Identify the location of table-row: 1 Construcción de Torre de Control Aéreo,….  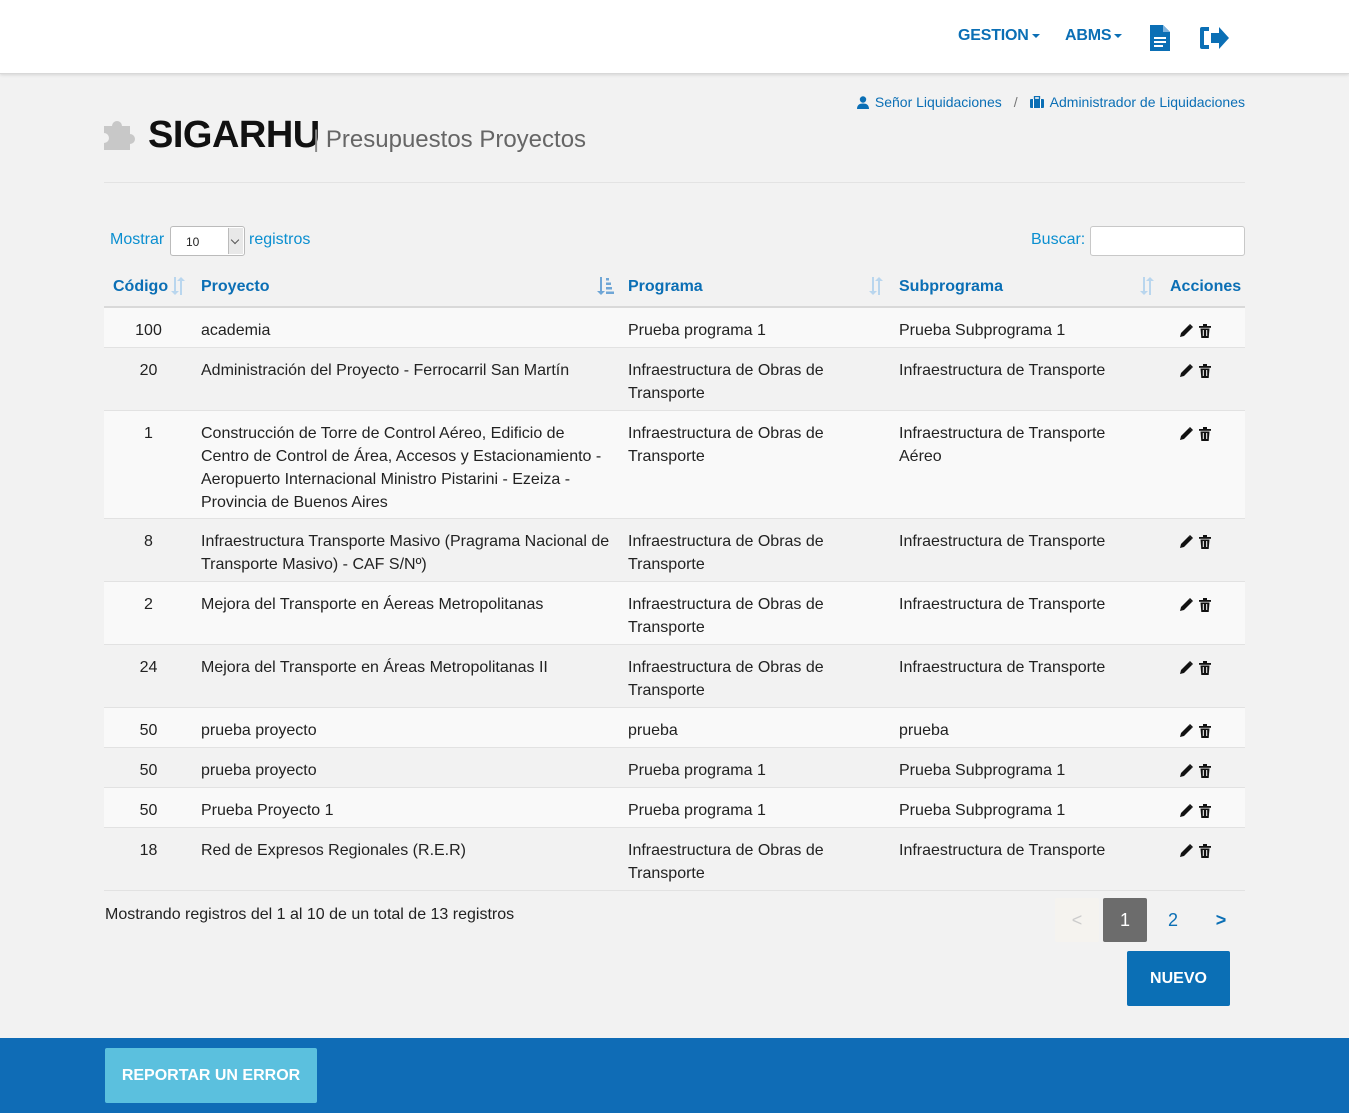
(674, 465).